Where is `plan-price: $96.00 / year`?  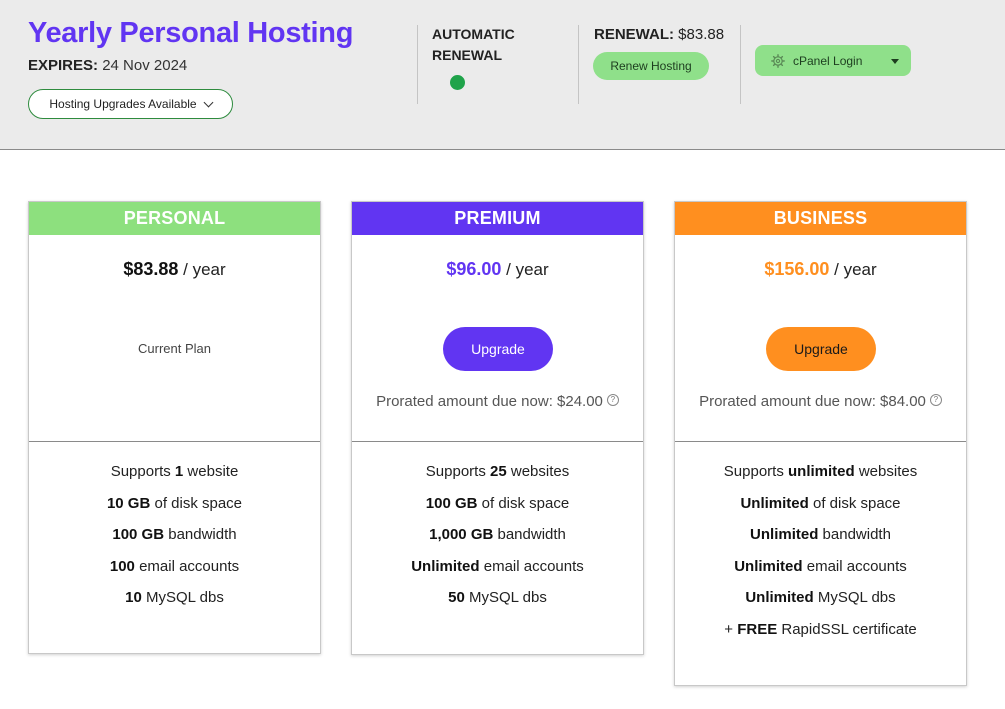
plan-price: $96.00 / year is located at coordinates (497, 269).